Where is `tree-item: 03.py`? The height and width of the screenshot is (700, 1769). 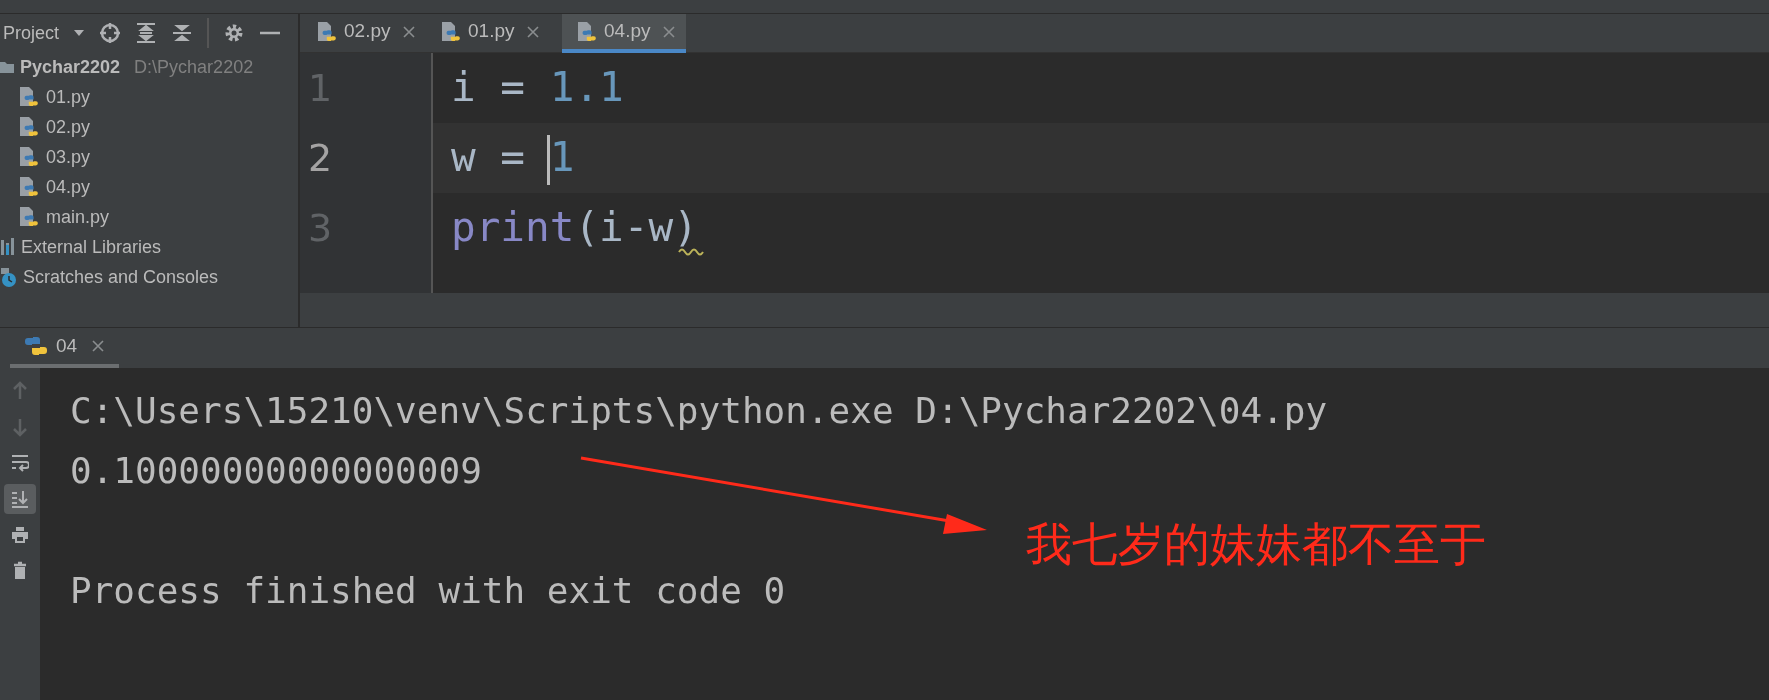
tree-item: 03.py is located at coordinates (68, 157).